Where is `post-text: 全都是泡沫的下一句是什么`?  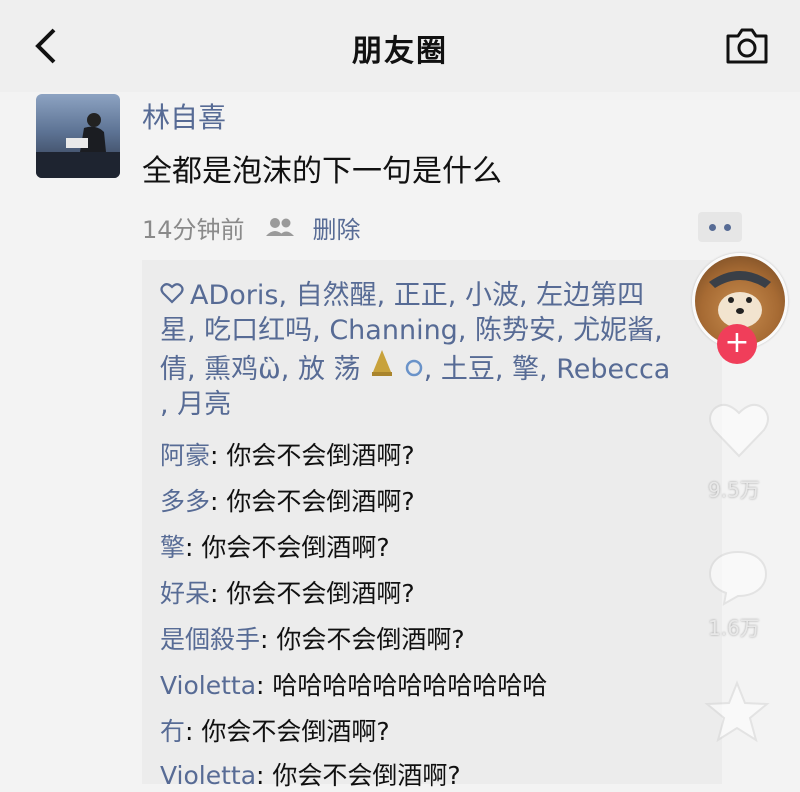
post-text: 全都是泡沫的下一句是什么 is located at coordinates (322, 171).